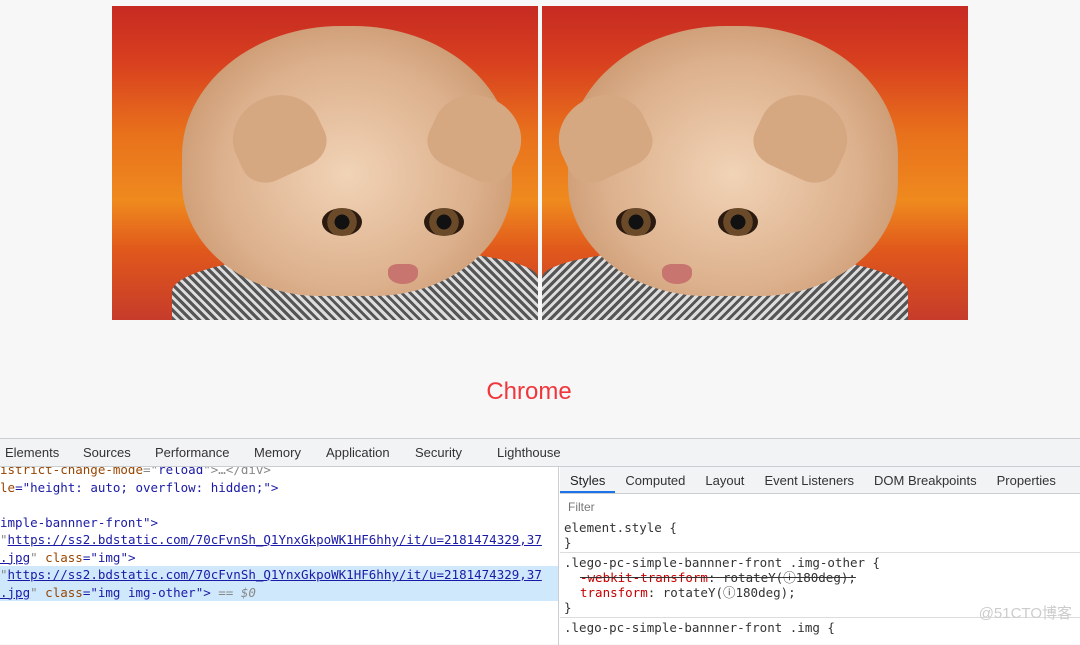 The image size is (1080, 645). I want to click on filter-input: Filter, so click(822, 507).